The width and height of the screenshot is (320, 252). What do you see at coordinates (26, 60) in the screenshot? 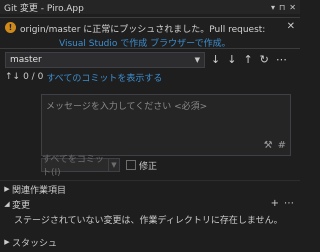
I see `branch-name: master` at bounding box center [26, 60].